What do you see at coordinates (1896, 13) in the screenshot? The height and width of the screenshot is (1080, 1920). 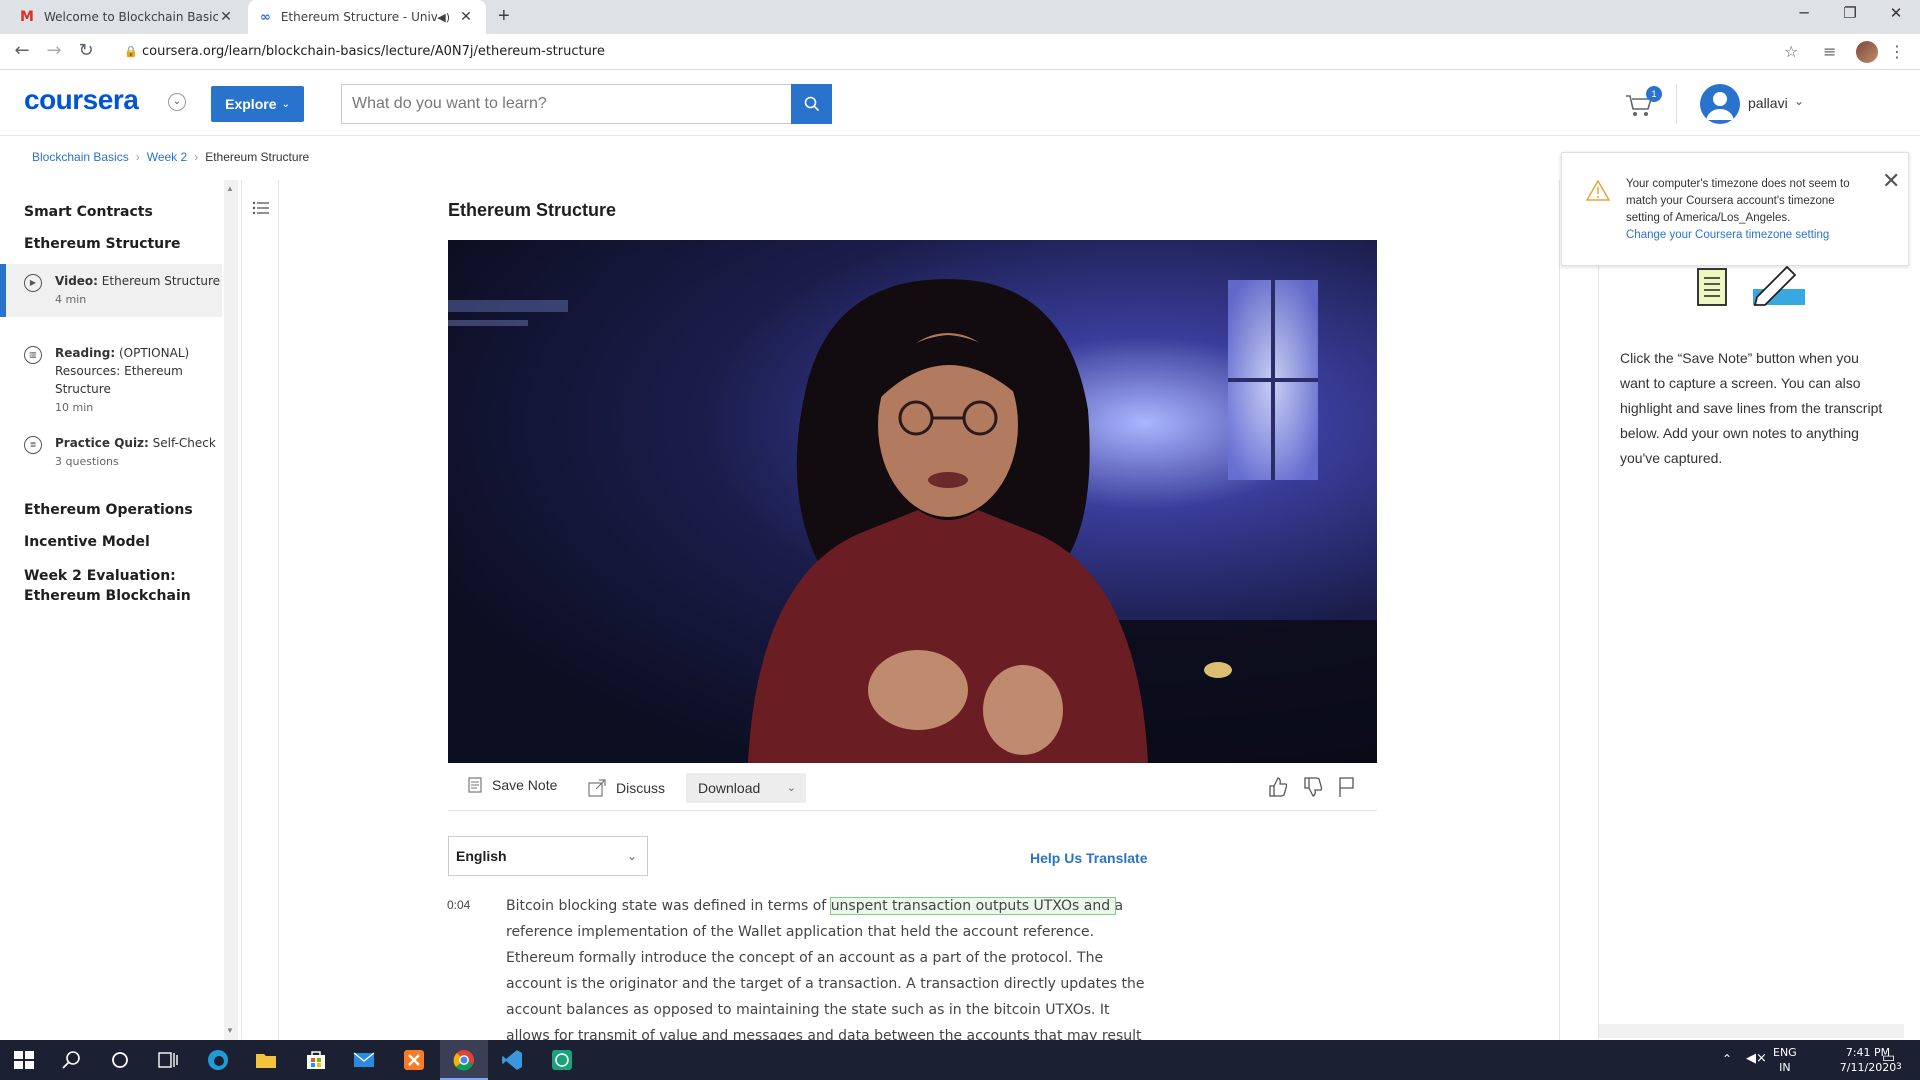 I see `close-window-button: ✕` at bounding box center [1896, 13].